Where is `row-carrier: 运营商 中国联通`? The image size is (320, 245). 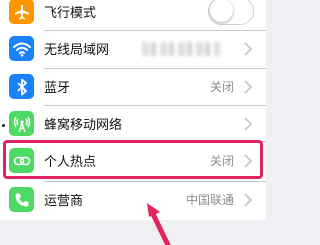 row-carrier: 运营商 中国联通 is located at coordinates (133, 199).